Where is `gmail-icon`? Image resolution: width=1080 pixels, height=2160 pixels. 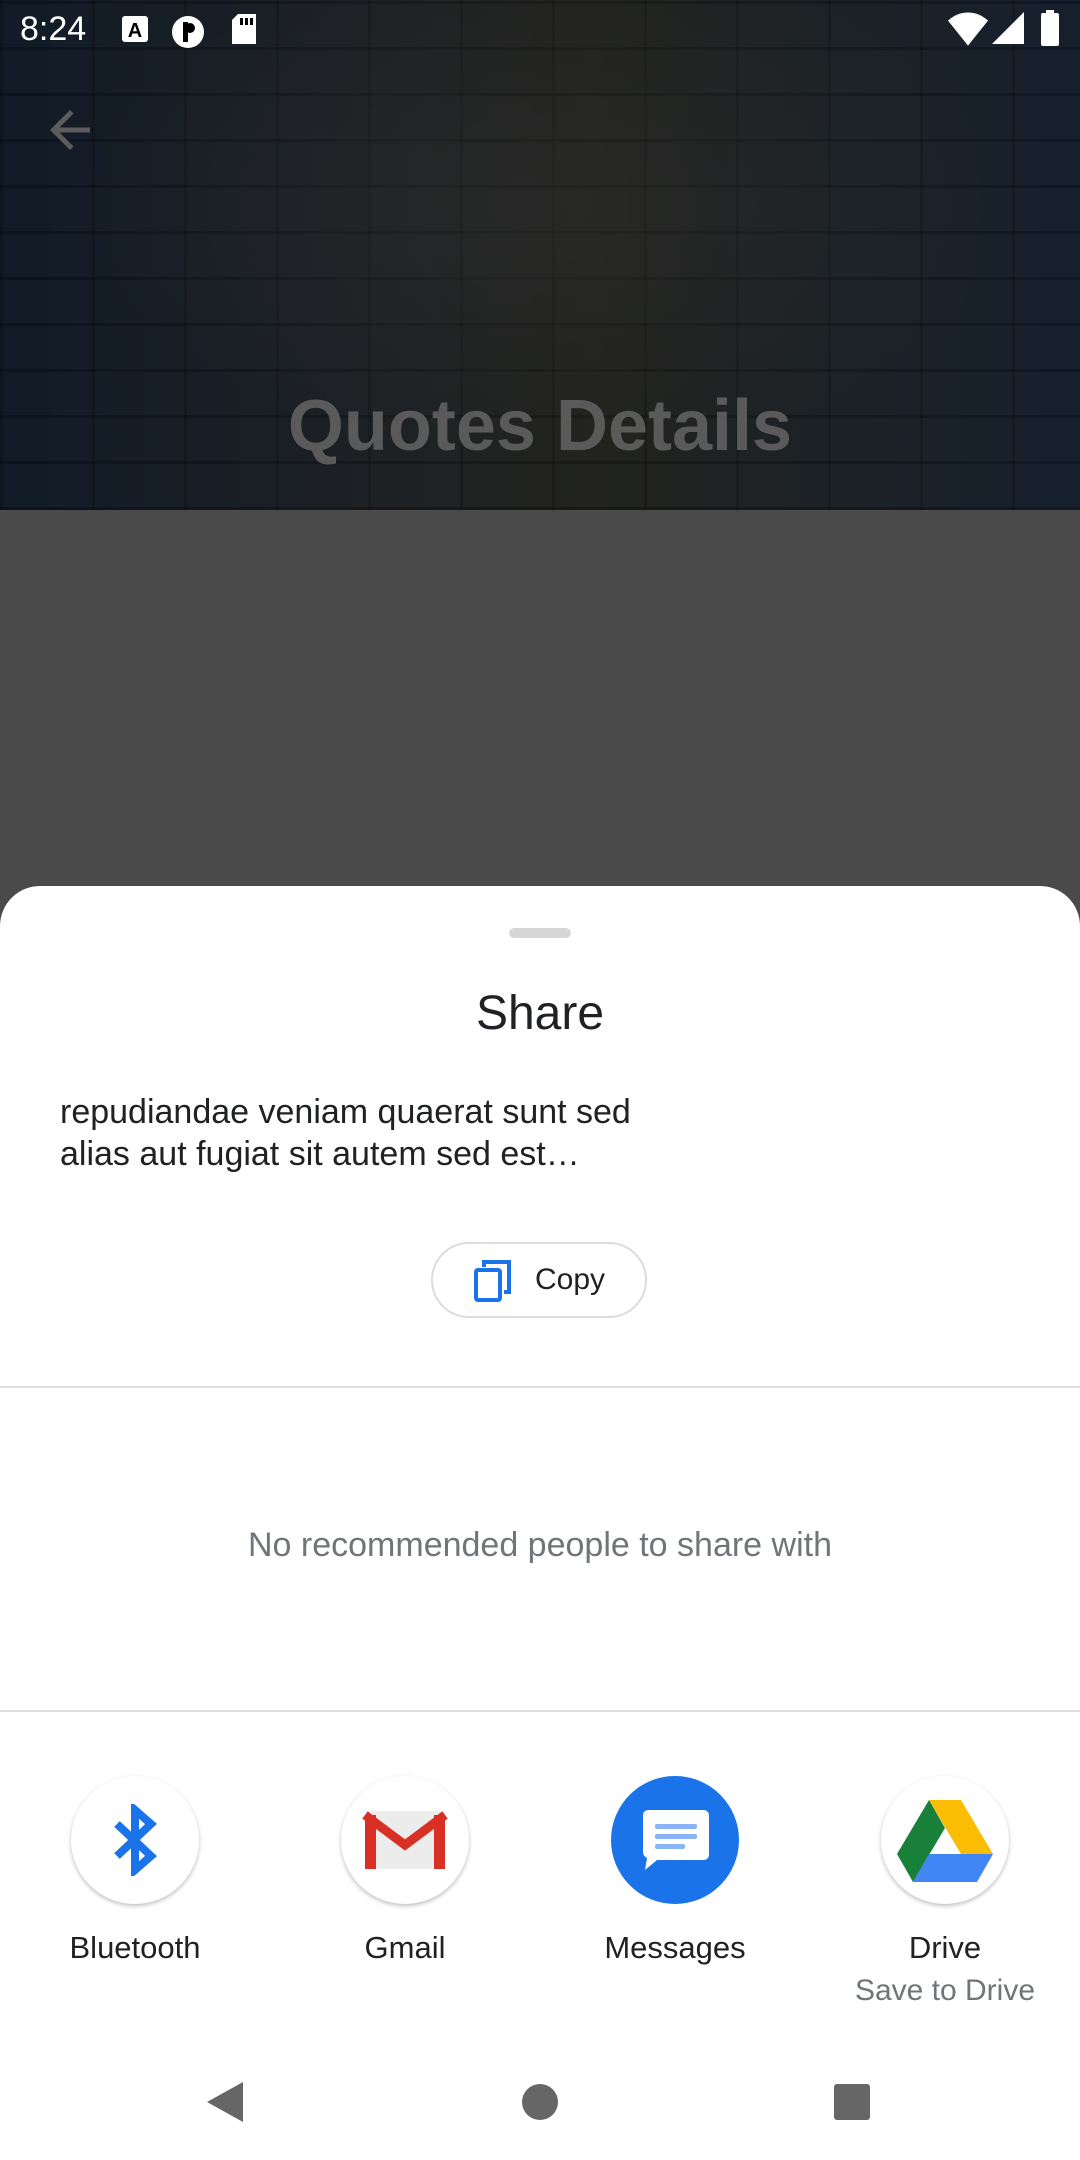 gmail-icon is located at coordinates (405, 1840).